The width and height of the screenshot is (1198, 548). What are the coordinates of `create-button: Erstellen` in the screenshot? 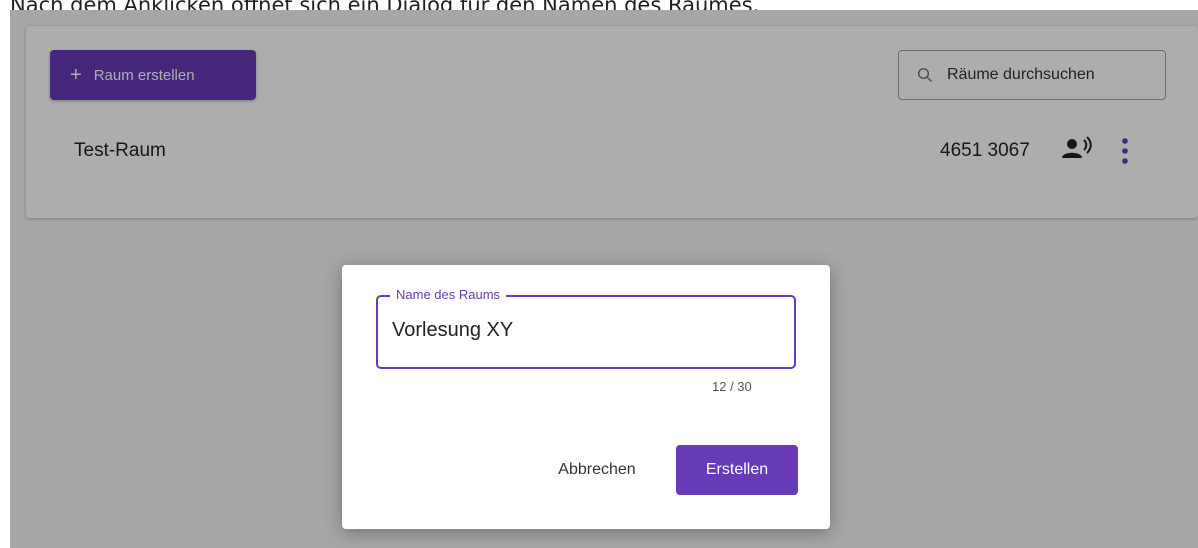 It's located at (737, 470).